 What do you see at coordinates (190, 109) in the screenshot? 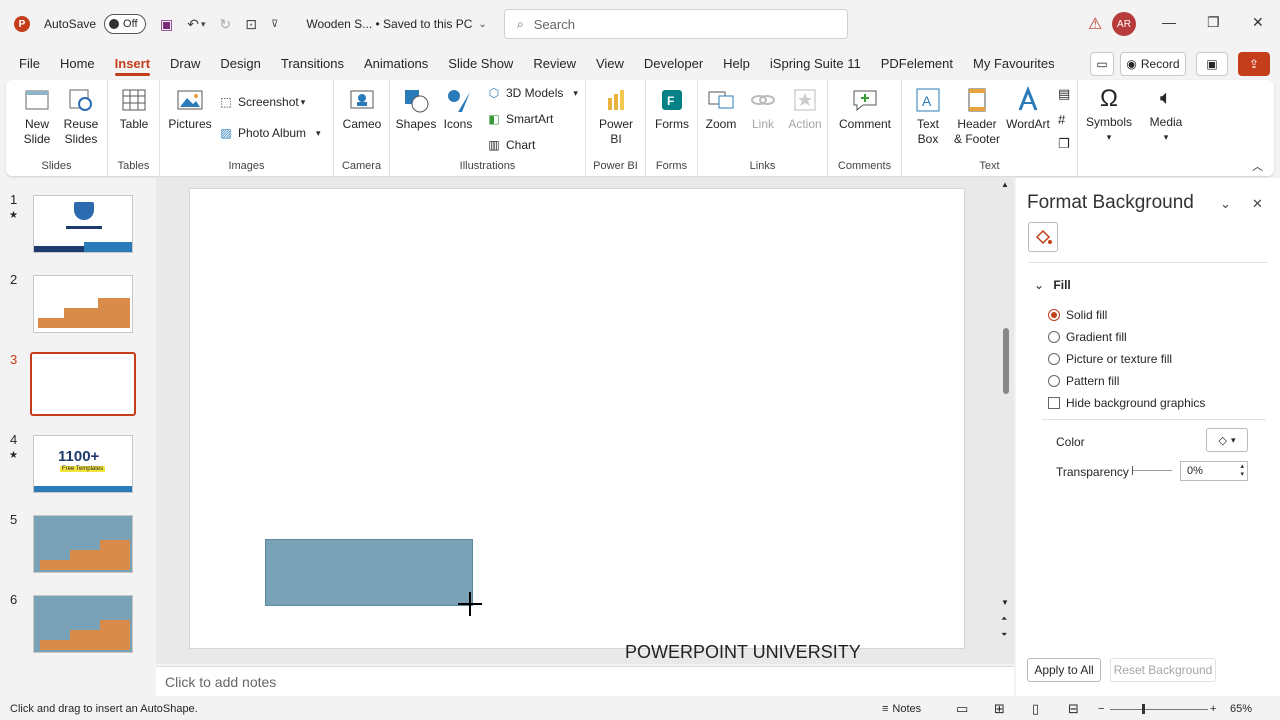
I see `pictures-button: Pictures` at bounding box center [190, 109].